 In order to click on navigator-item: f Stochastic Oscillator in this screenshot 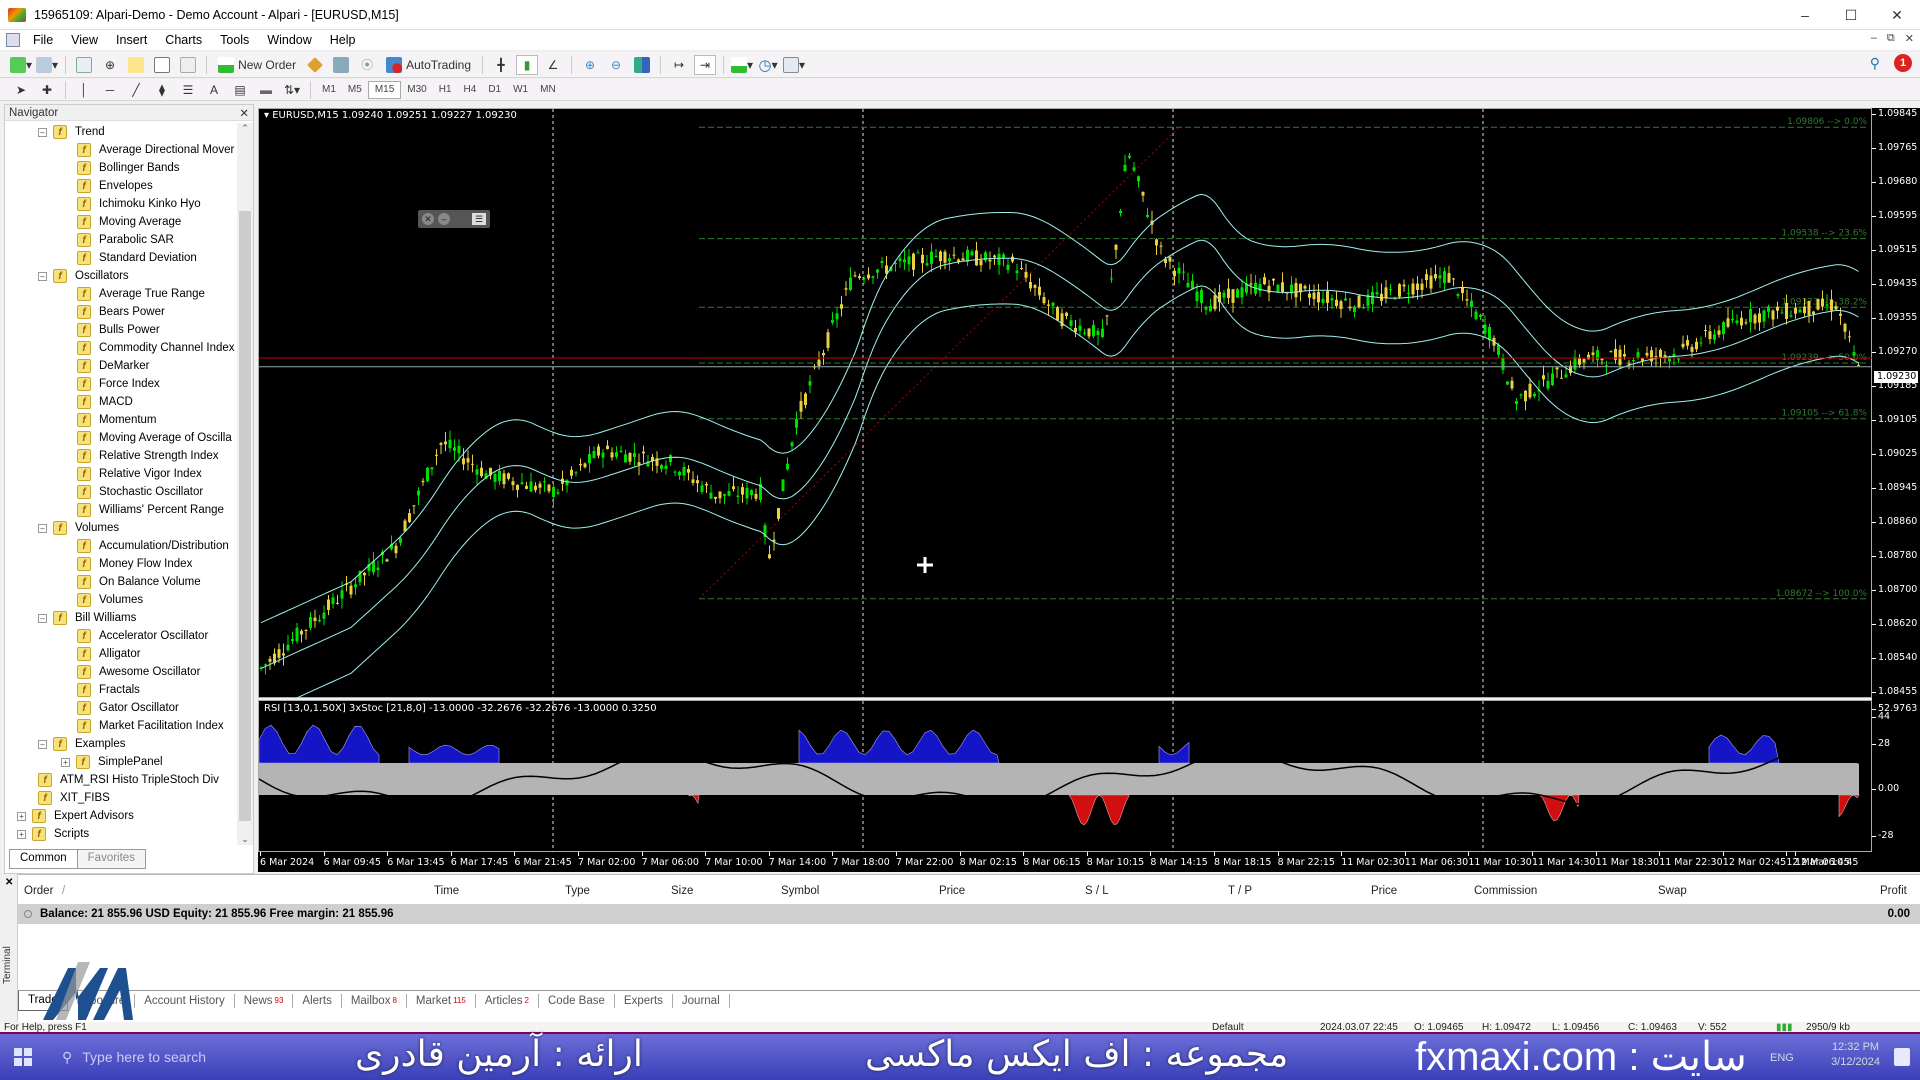, I will do `click(121, 492)`.